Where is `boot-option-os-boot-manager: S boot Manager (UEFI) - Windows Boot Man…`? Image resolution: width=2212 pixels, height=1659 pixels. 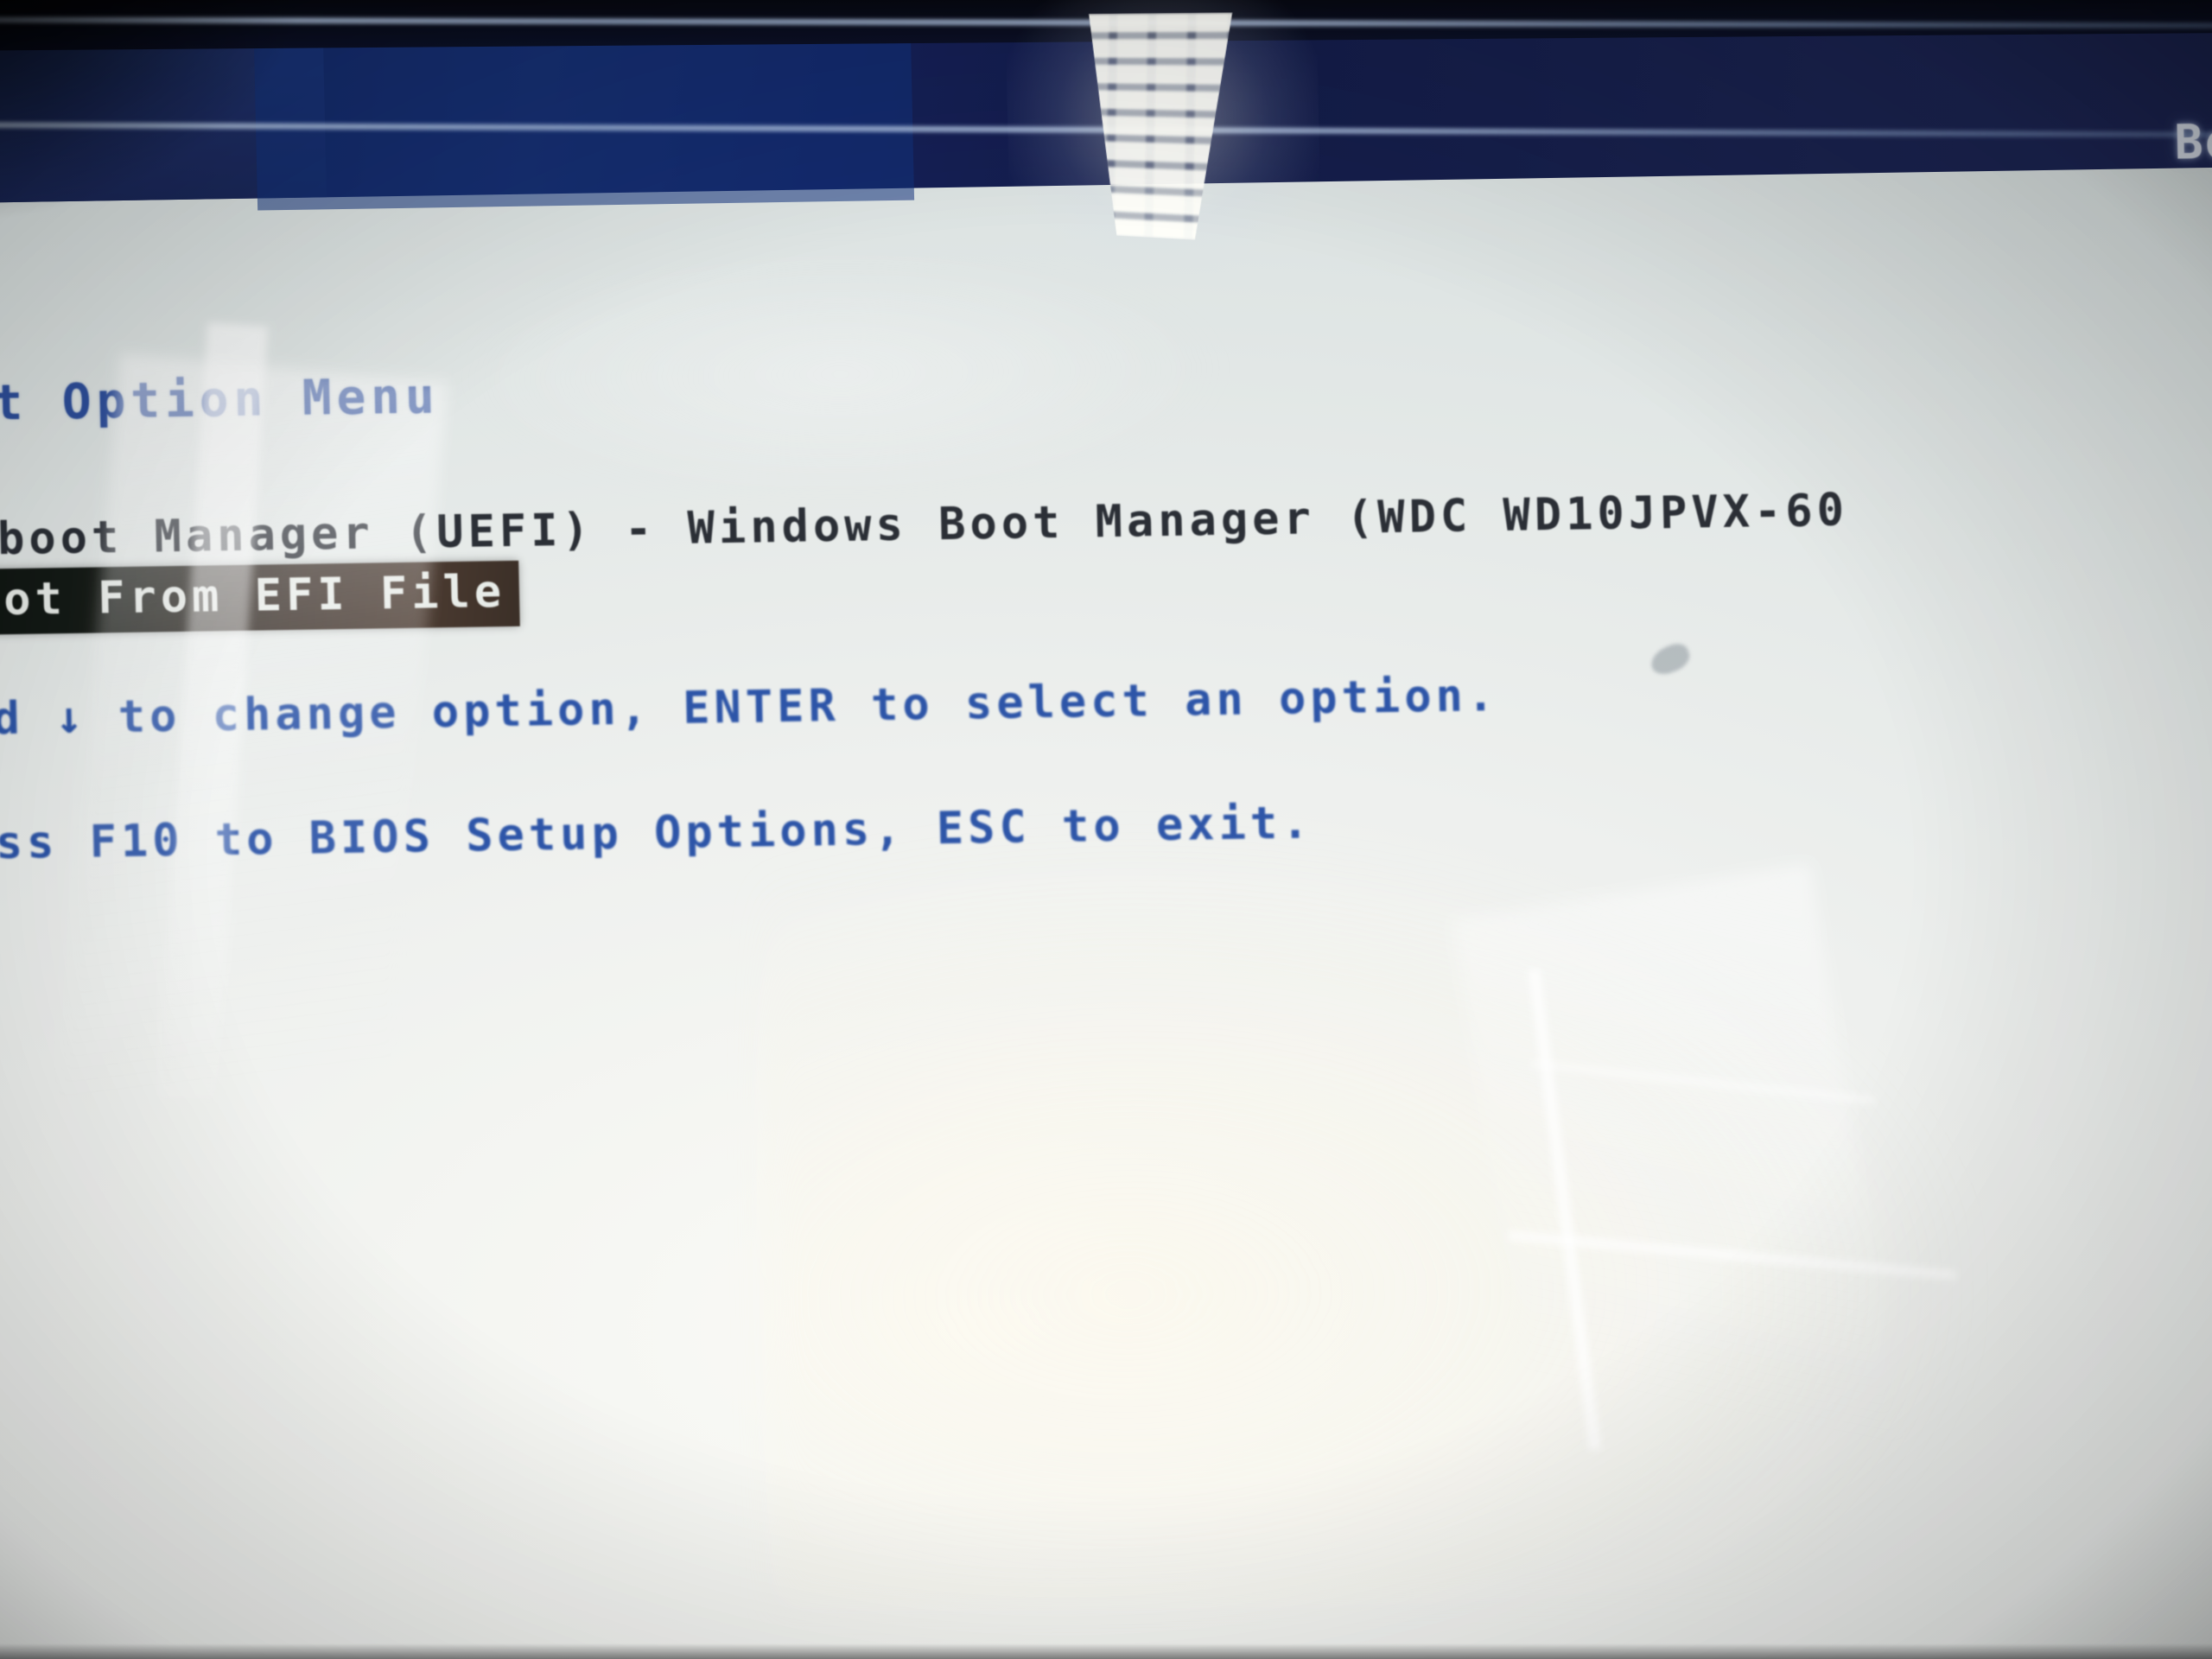
boot-option-os-boot-manager: S boot Manager (UEFI) - Windows Boot Man… is located at coordinates (924, 526).